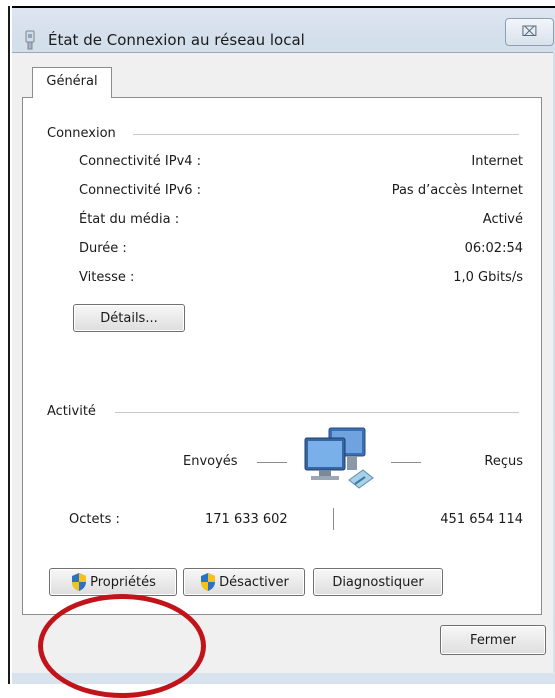 The width and height of the screenshot is (555, 698). Describe the element at coordinates (333, 519) in the screenshot. I see `bytes-separator` at that location.